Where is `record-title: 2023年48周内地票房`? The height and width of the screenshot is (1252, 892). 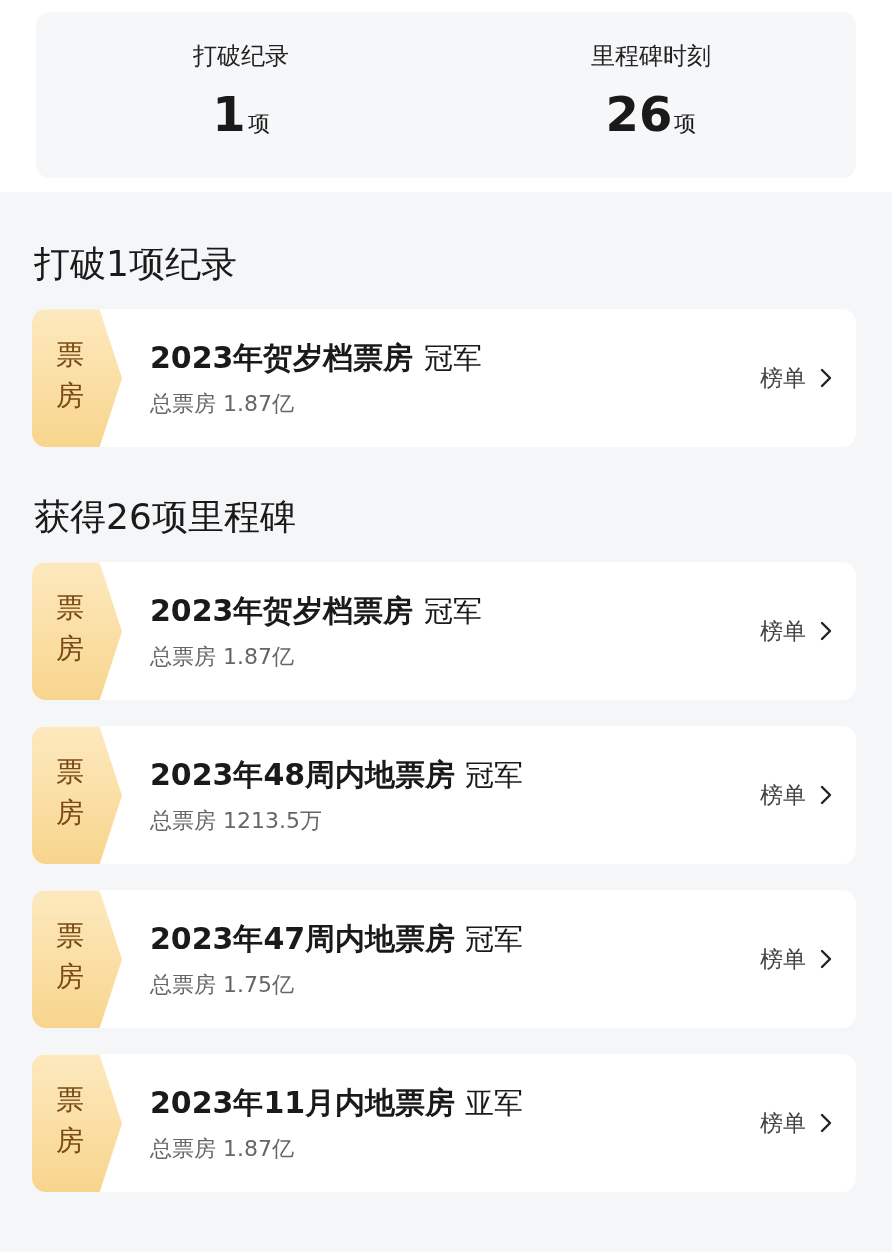 record-title: 2023年48周内地票房 is located at coordinates (303, 774).